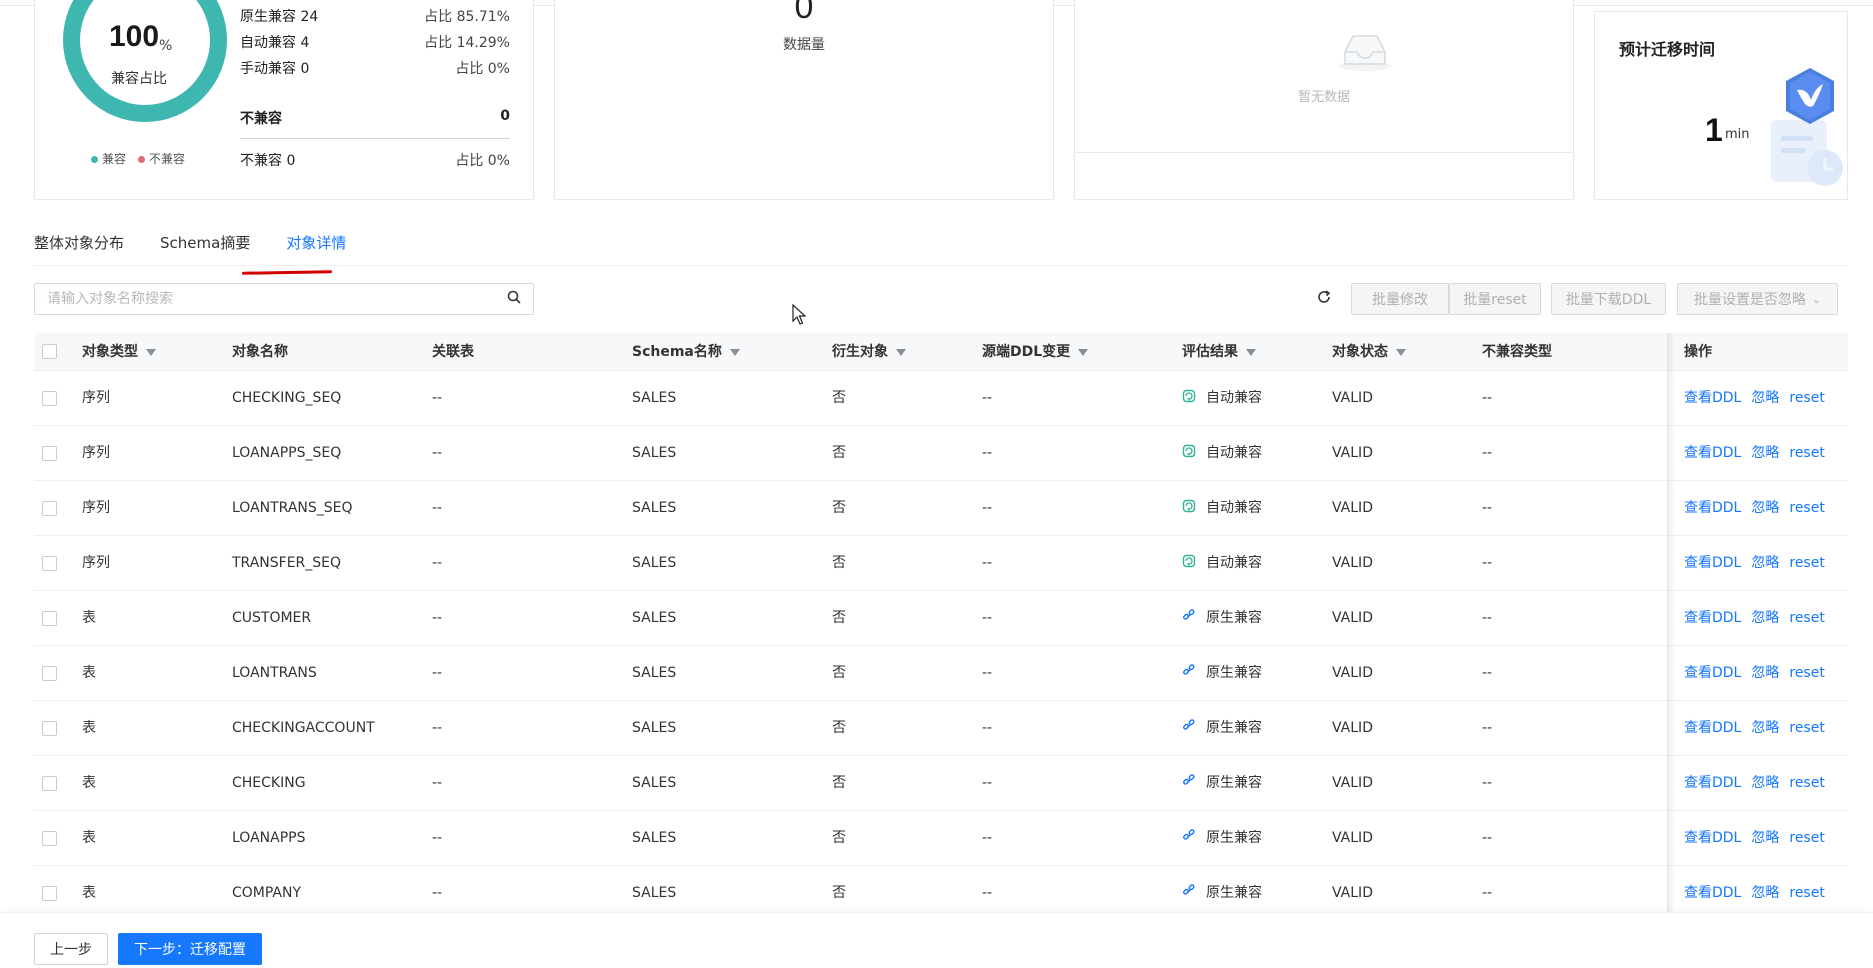 The width and height of the screenshot is (1873, 968). Describe the element at coordinates (800, 316) in the screenshot. I see `mouse-cursor-icon` at that location.